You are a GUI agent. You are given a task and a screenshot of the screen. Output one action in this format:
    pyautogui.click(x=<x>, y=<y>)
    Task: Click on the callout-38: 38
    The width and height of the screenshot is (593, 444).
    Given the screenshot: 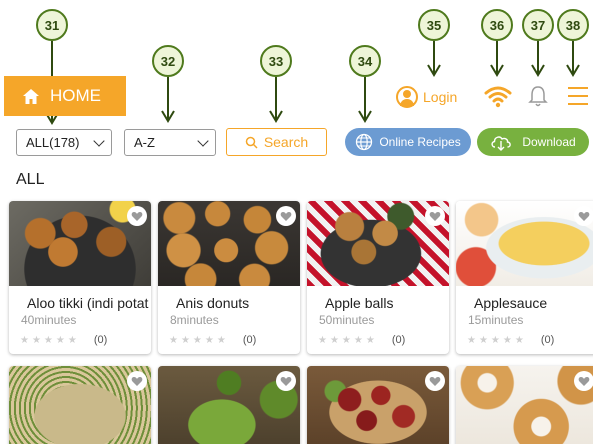 What is the action you would take?
    pyautogui.click(x=573, y=43)
    